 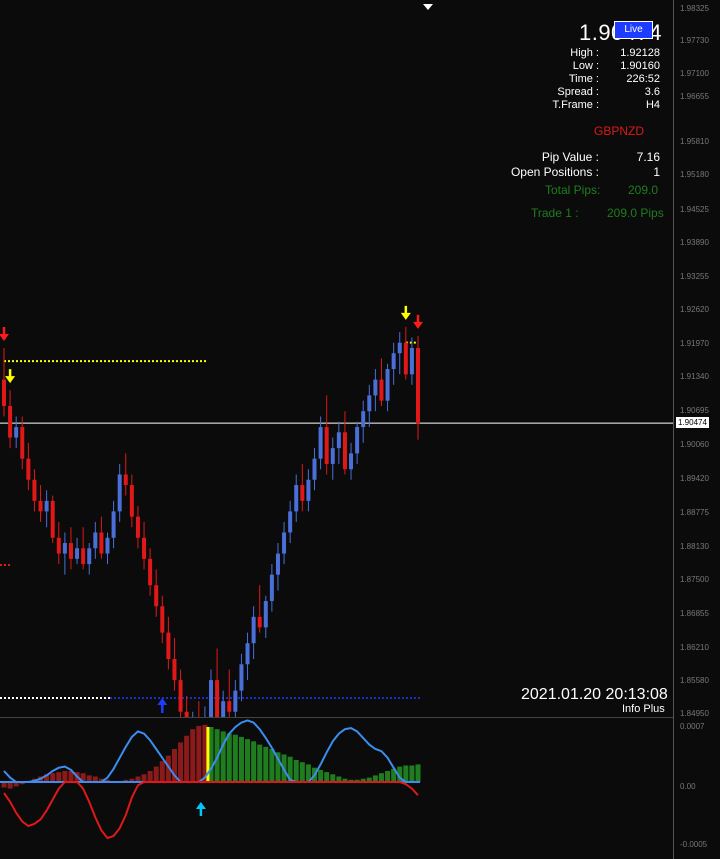 What do you see at coordinates (694, 714) in the screenshot?
I see `price-tick: 1.84950` at bounding box center [694, 714].